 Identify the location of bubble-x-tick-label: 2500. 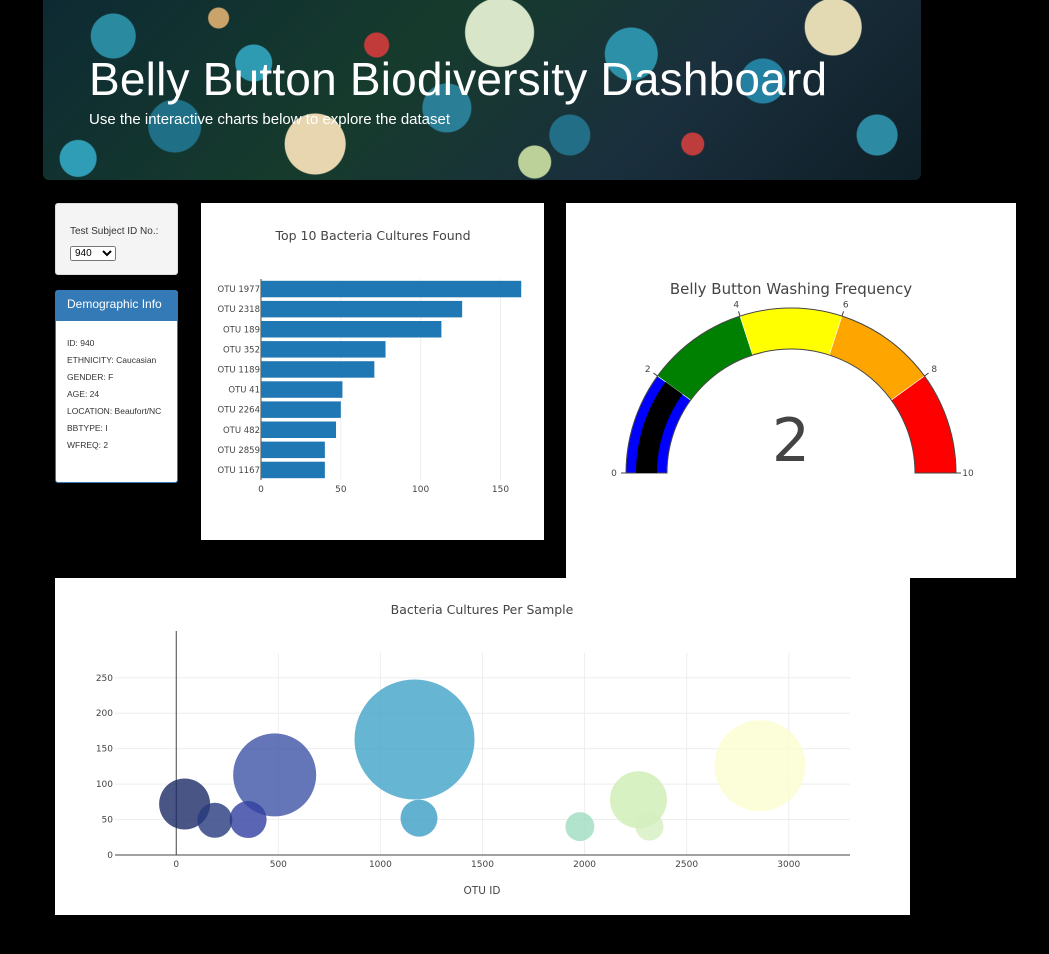
(686, 865).